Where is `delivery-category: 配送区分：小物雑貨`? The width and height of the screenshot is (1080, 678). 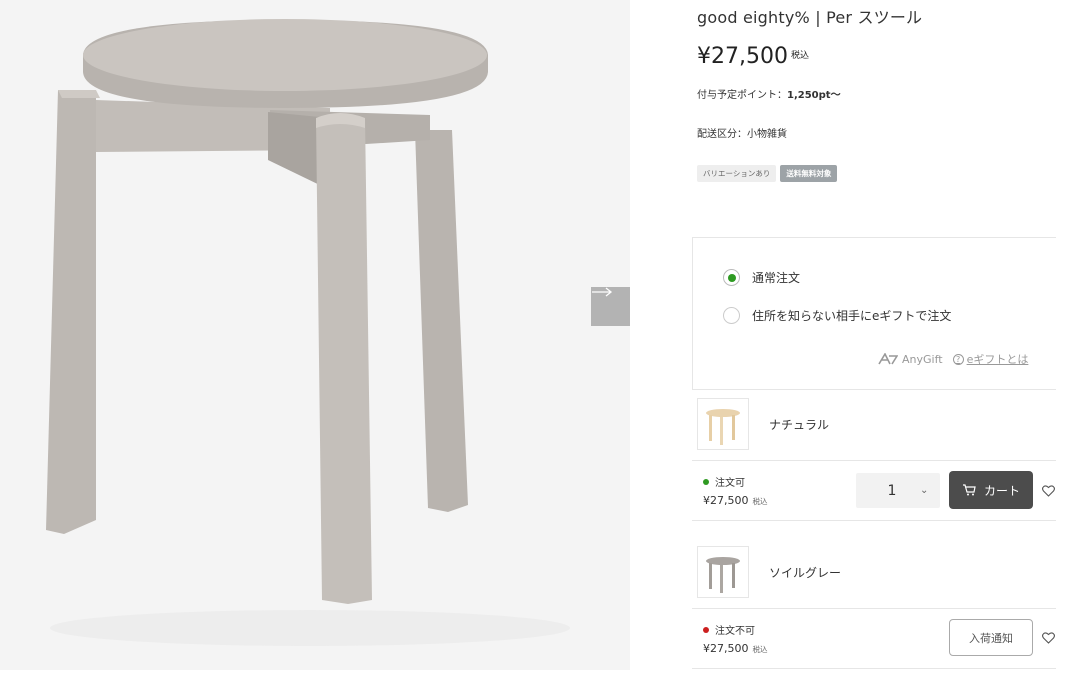 delivery-category: 配送区分：小物雑貨 is located at coordinates (742, 134).